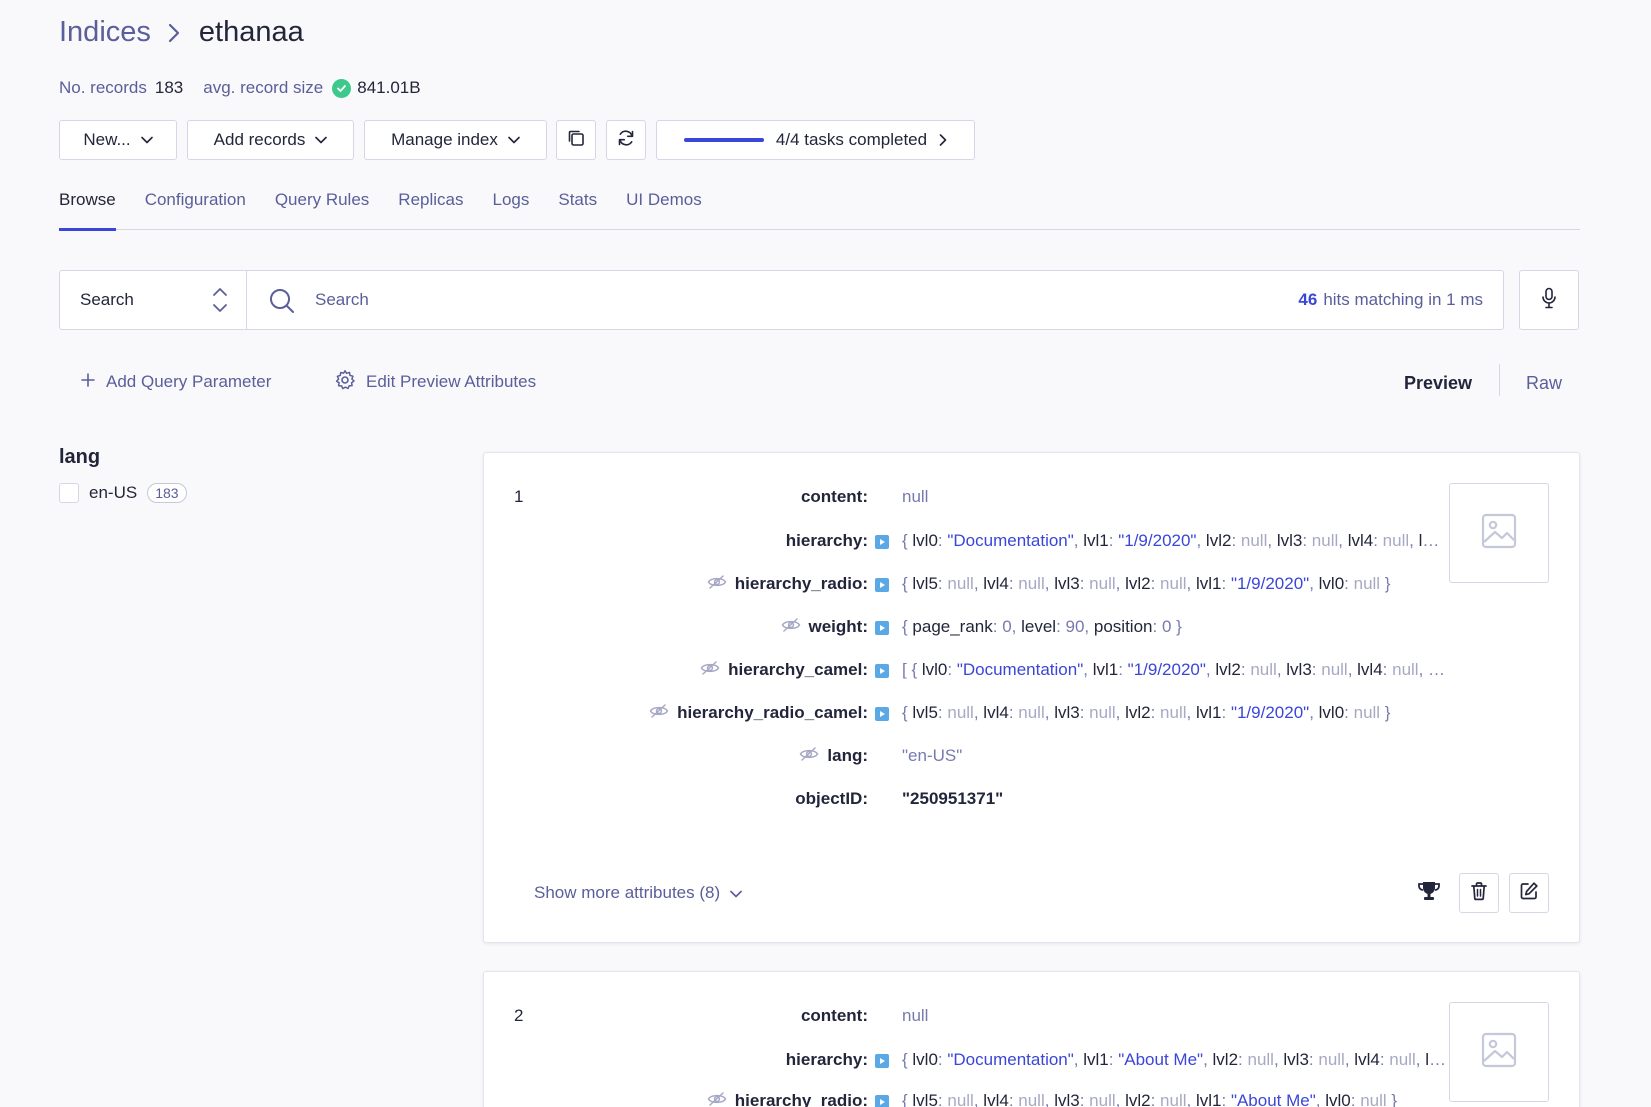 Image resolution: width=1651 pixels, height=1107 pixels. What do you see at coordinates (259, 139) in the screenshot?
I see `add-records-label: Add records` at bounding box center [259, 139].